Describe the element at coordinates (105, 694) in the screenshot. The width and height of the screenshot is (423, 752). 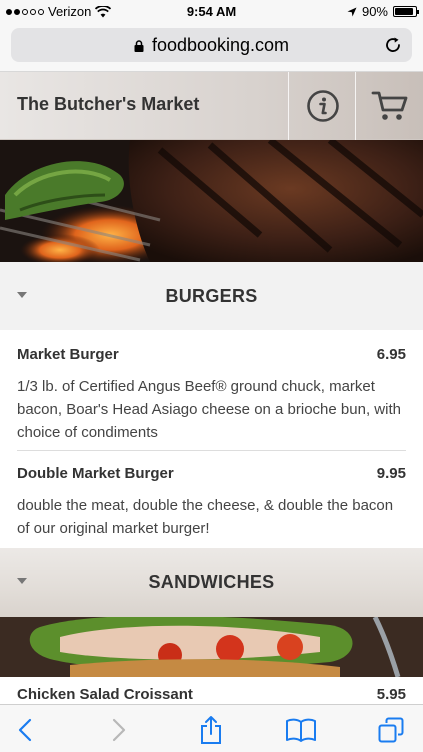
I see `item-name: Chicken Salad Croissant` at that location.